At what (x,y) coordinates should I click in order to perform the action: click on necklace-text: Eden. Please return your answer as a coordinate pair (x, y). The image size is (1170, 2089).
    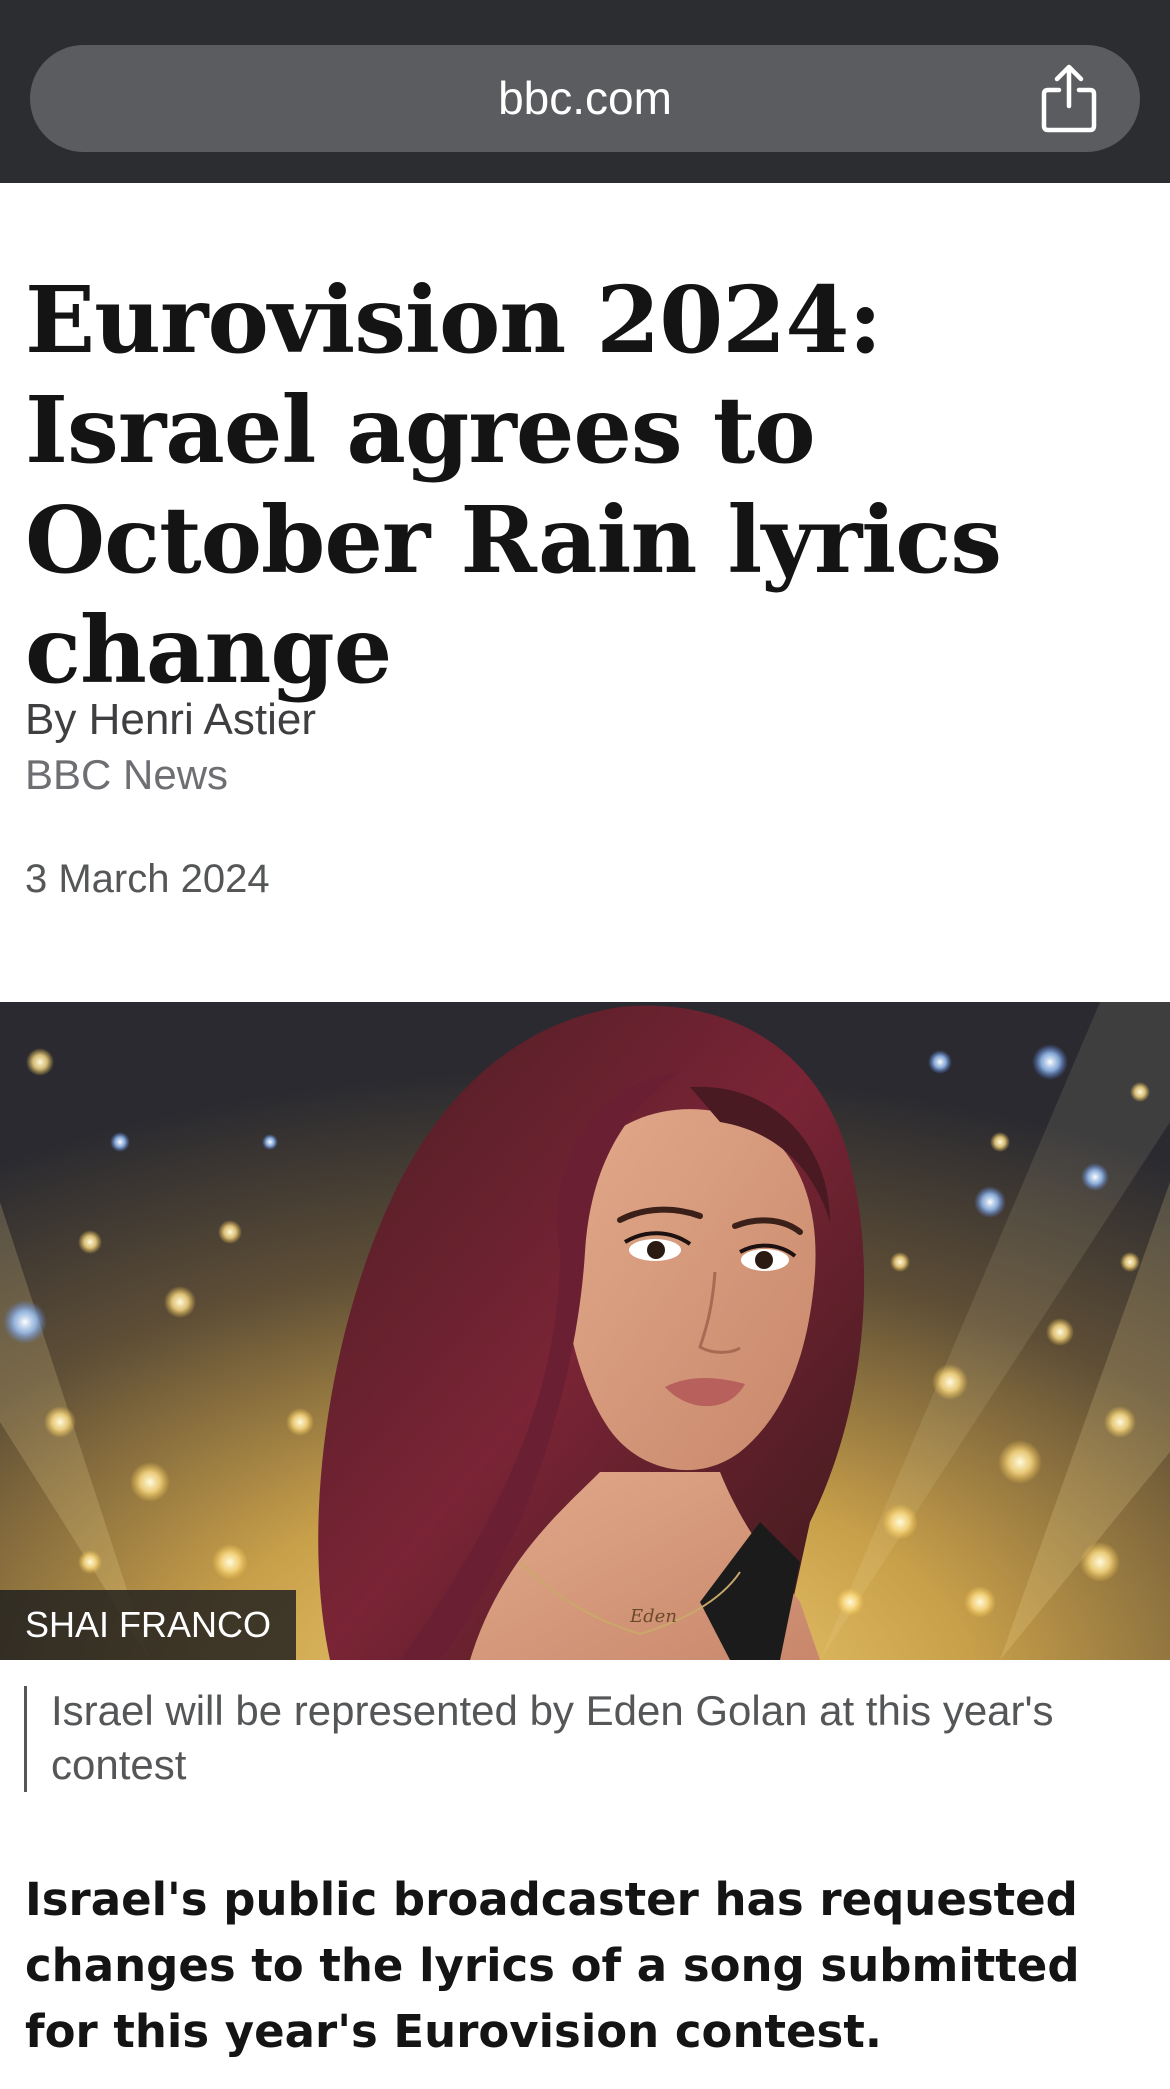
    Looking at the image, I should click on (653, 1616).